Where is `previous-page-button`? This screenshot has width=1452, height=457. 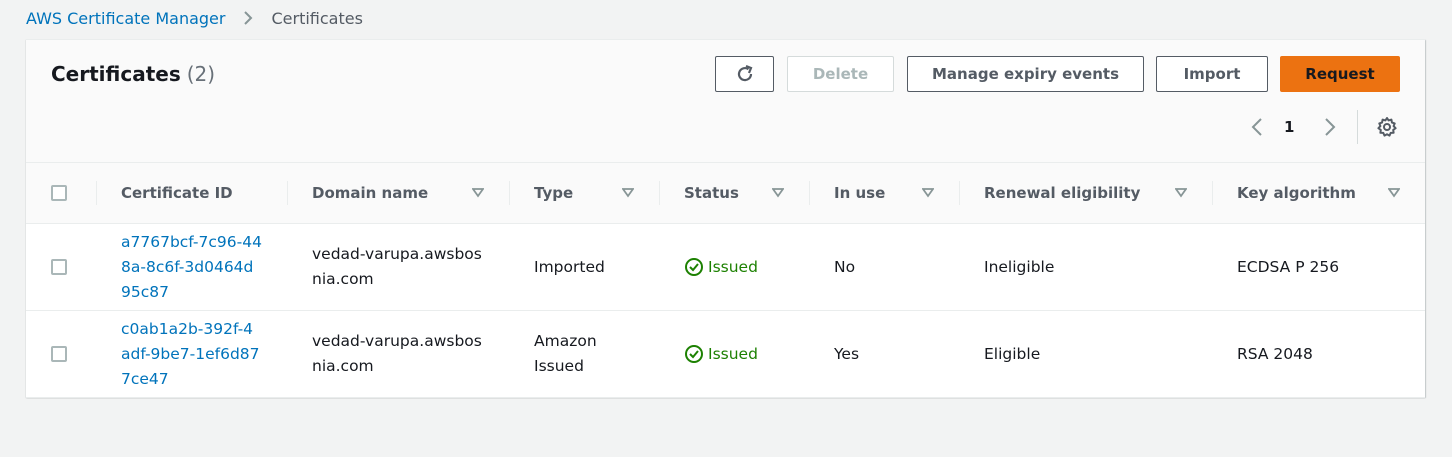 previous-page-button is located at coordinates (1257, 127).